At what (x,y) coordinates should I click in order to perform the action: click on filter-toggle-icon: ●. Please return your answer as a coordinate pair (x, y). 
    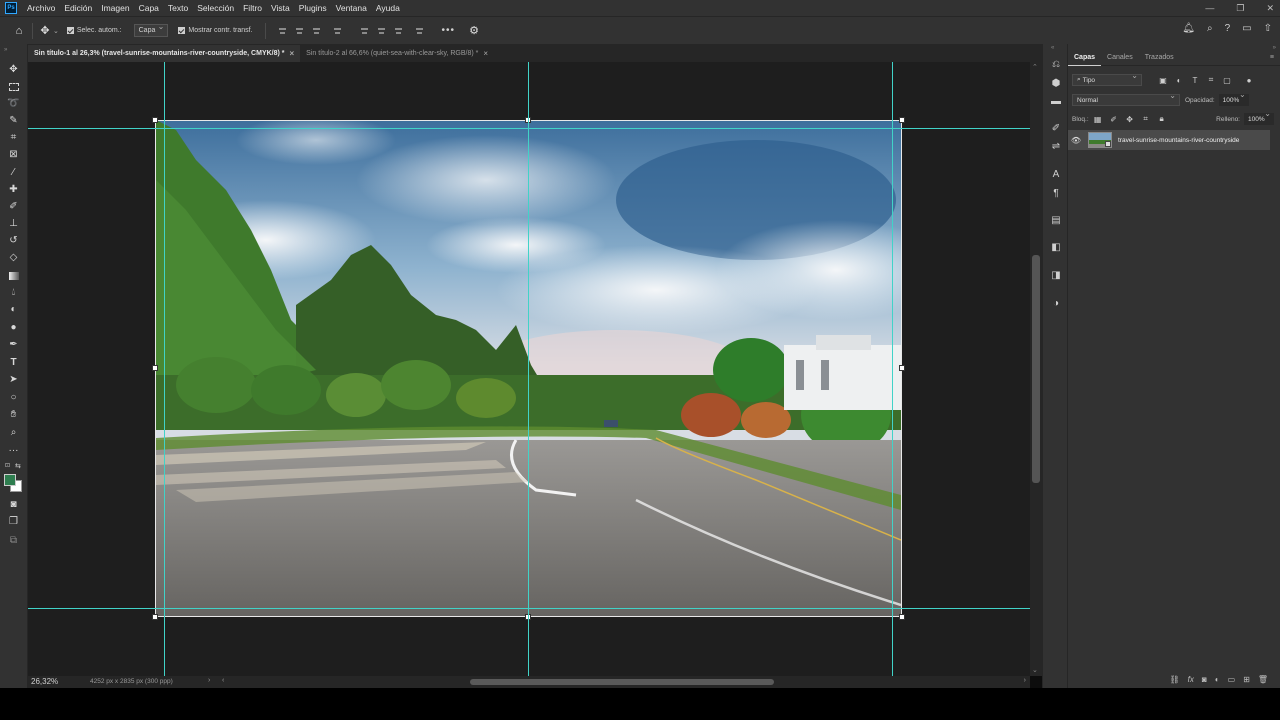
    Looking at the image, I should click on (1249, 80).